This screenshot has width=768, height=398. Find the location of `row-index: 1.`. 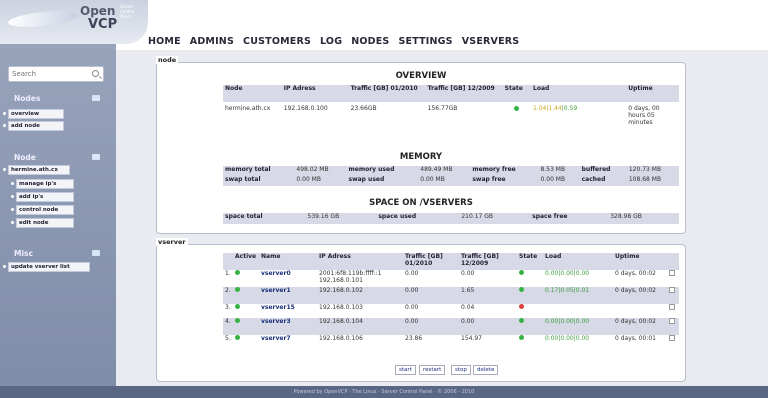

row-index: 1. is located at coordinates (228, 273).